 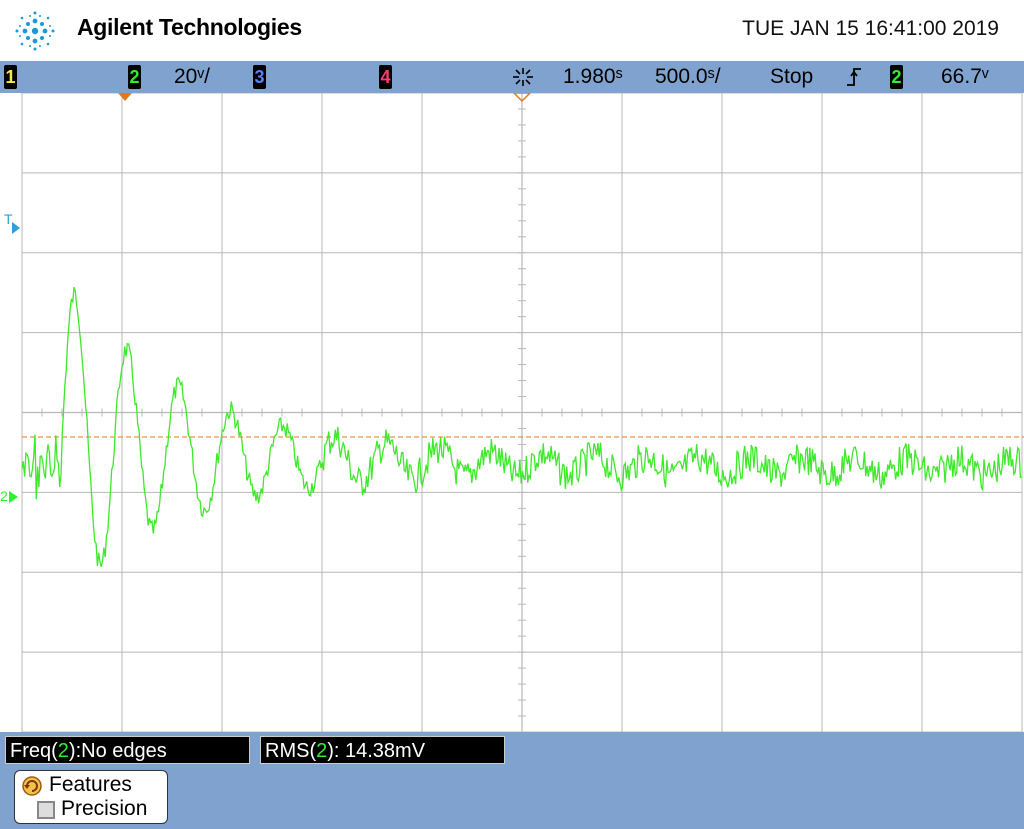 What do you see at coordinates (385, 77) in the screenshot?
I see `channel-4-indicator: 4` at bounding box center [385, 77].